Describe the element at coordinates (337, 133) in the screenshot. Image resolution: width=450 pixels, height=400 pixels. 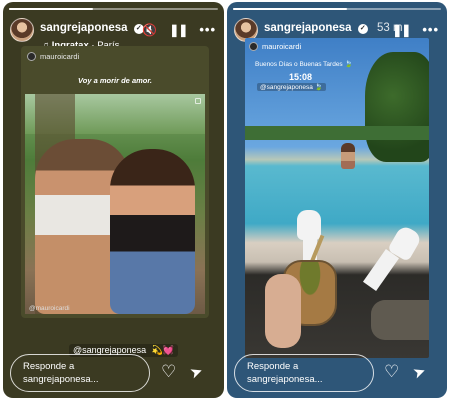
I see `photo-hedge` at that location.